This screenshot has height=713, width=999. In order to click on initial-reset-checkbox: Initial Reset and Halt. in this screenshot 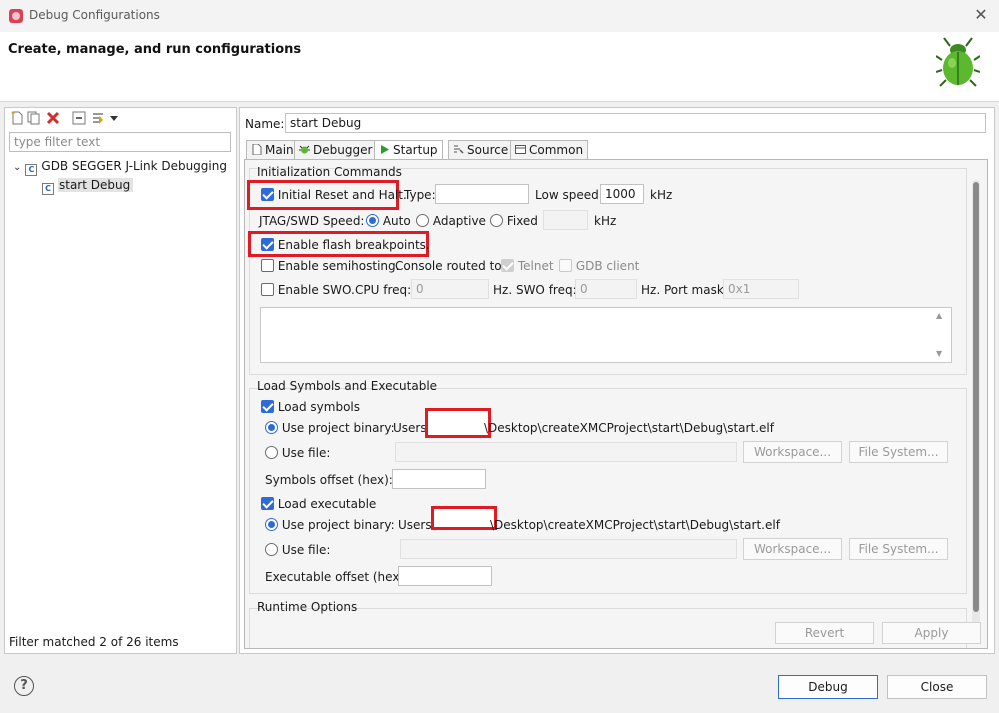, I will do `click(334, 195)`.